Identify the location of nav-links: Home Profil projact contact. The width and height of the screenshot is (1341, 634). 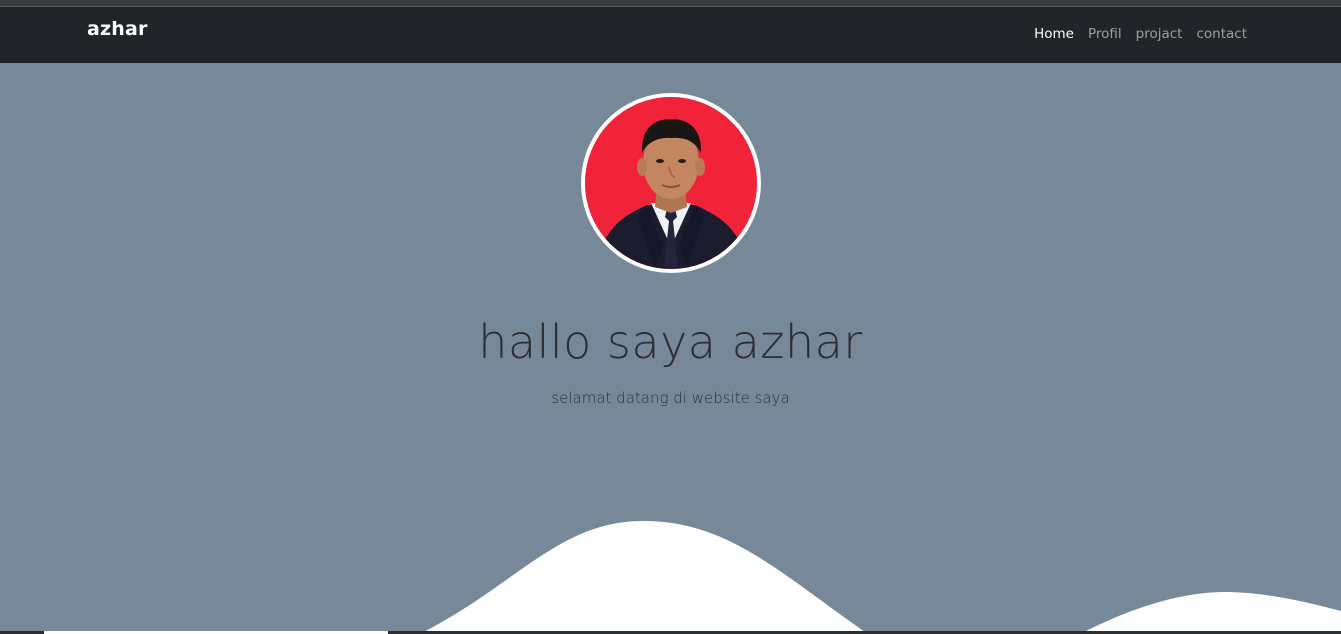
(1140, 34).